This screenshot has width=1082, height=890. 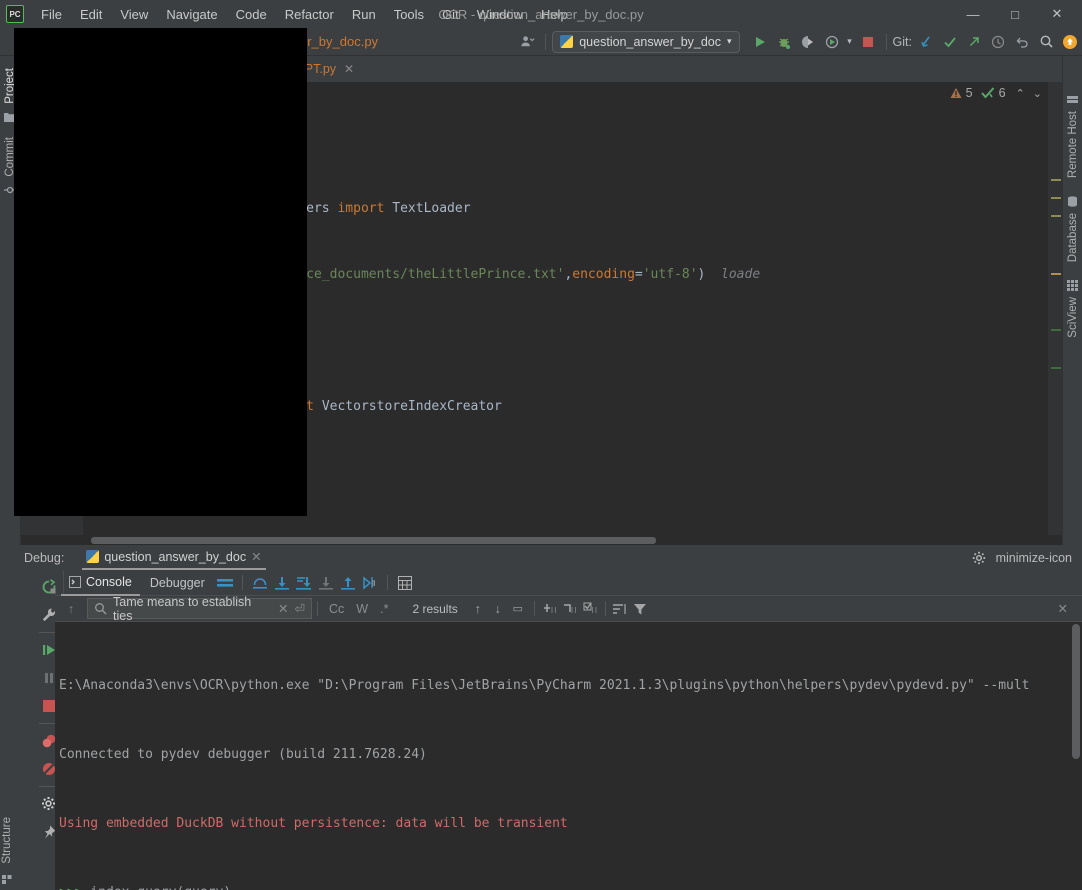 I want to click on run-configuration-selector: question_answer_by_doc ▾, so click(x=646, y=41).